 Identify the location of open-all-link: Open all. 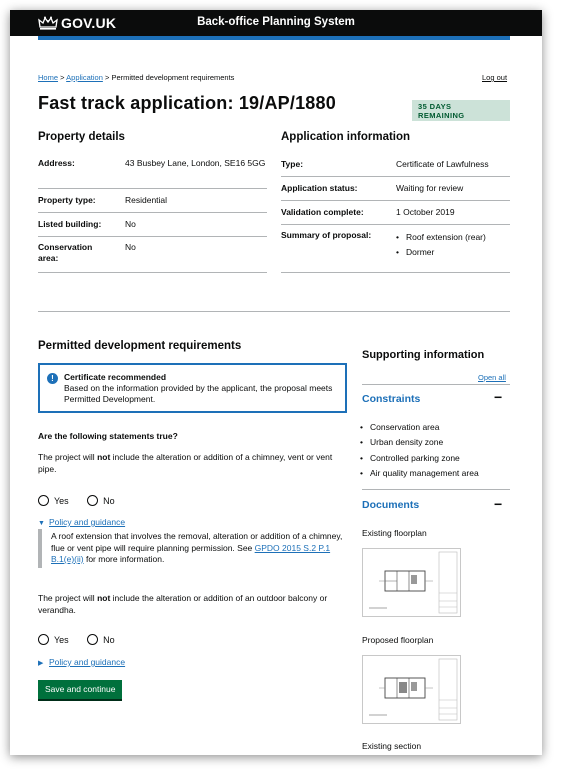
(492, 377).